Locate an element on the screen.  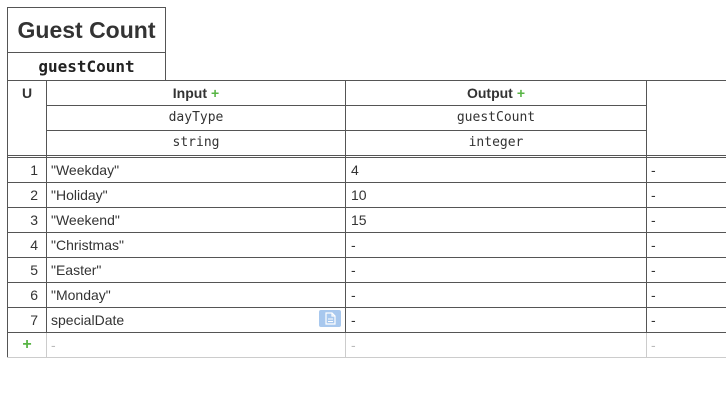
addrow-vline-num is located at coordinates (46, 345).